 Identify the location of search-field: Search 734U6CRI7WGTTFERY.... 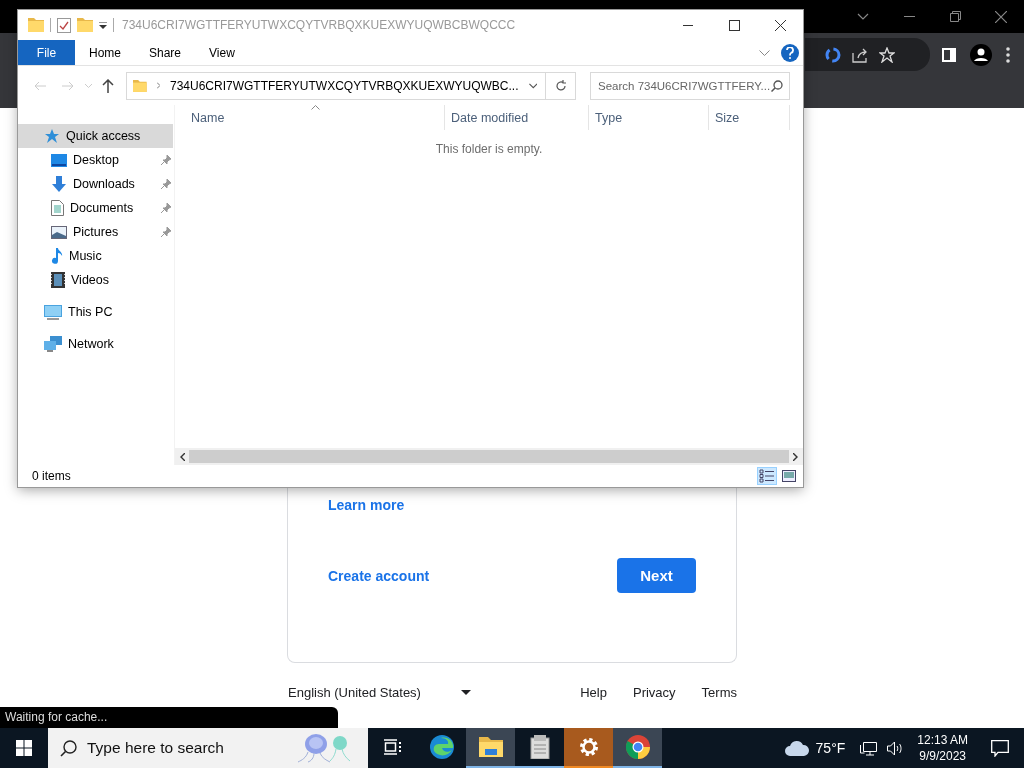
(684, 85).